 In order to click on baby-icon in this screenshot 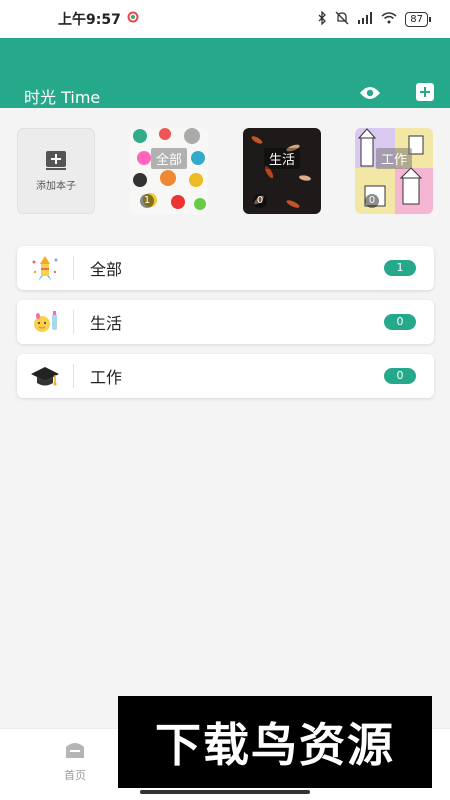, I will do `click(45, 322)`.